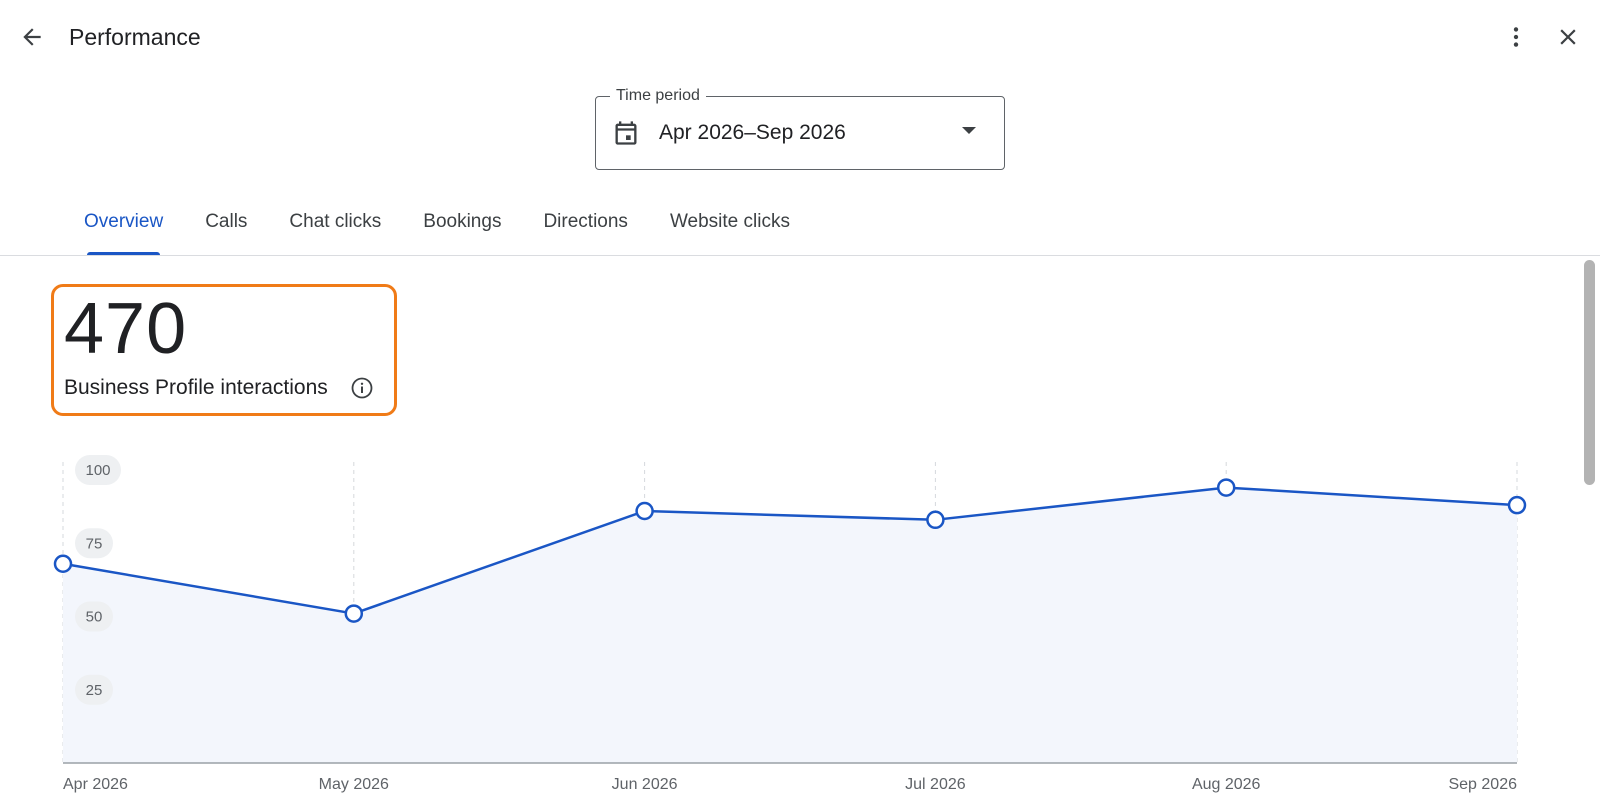 The width and height of the screenshot is (1600, 811). What do you see at coordinates (1226, 784) in the screenshot?
I see `x-tick-label: Aug 2026` at bounding box center [1226, 784].